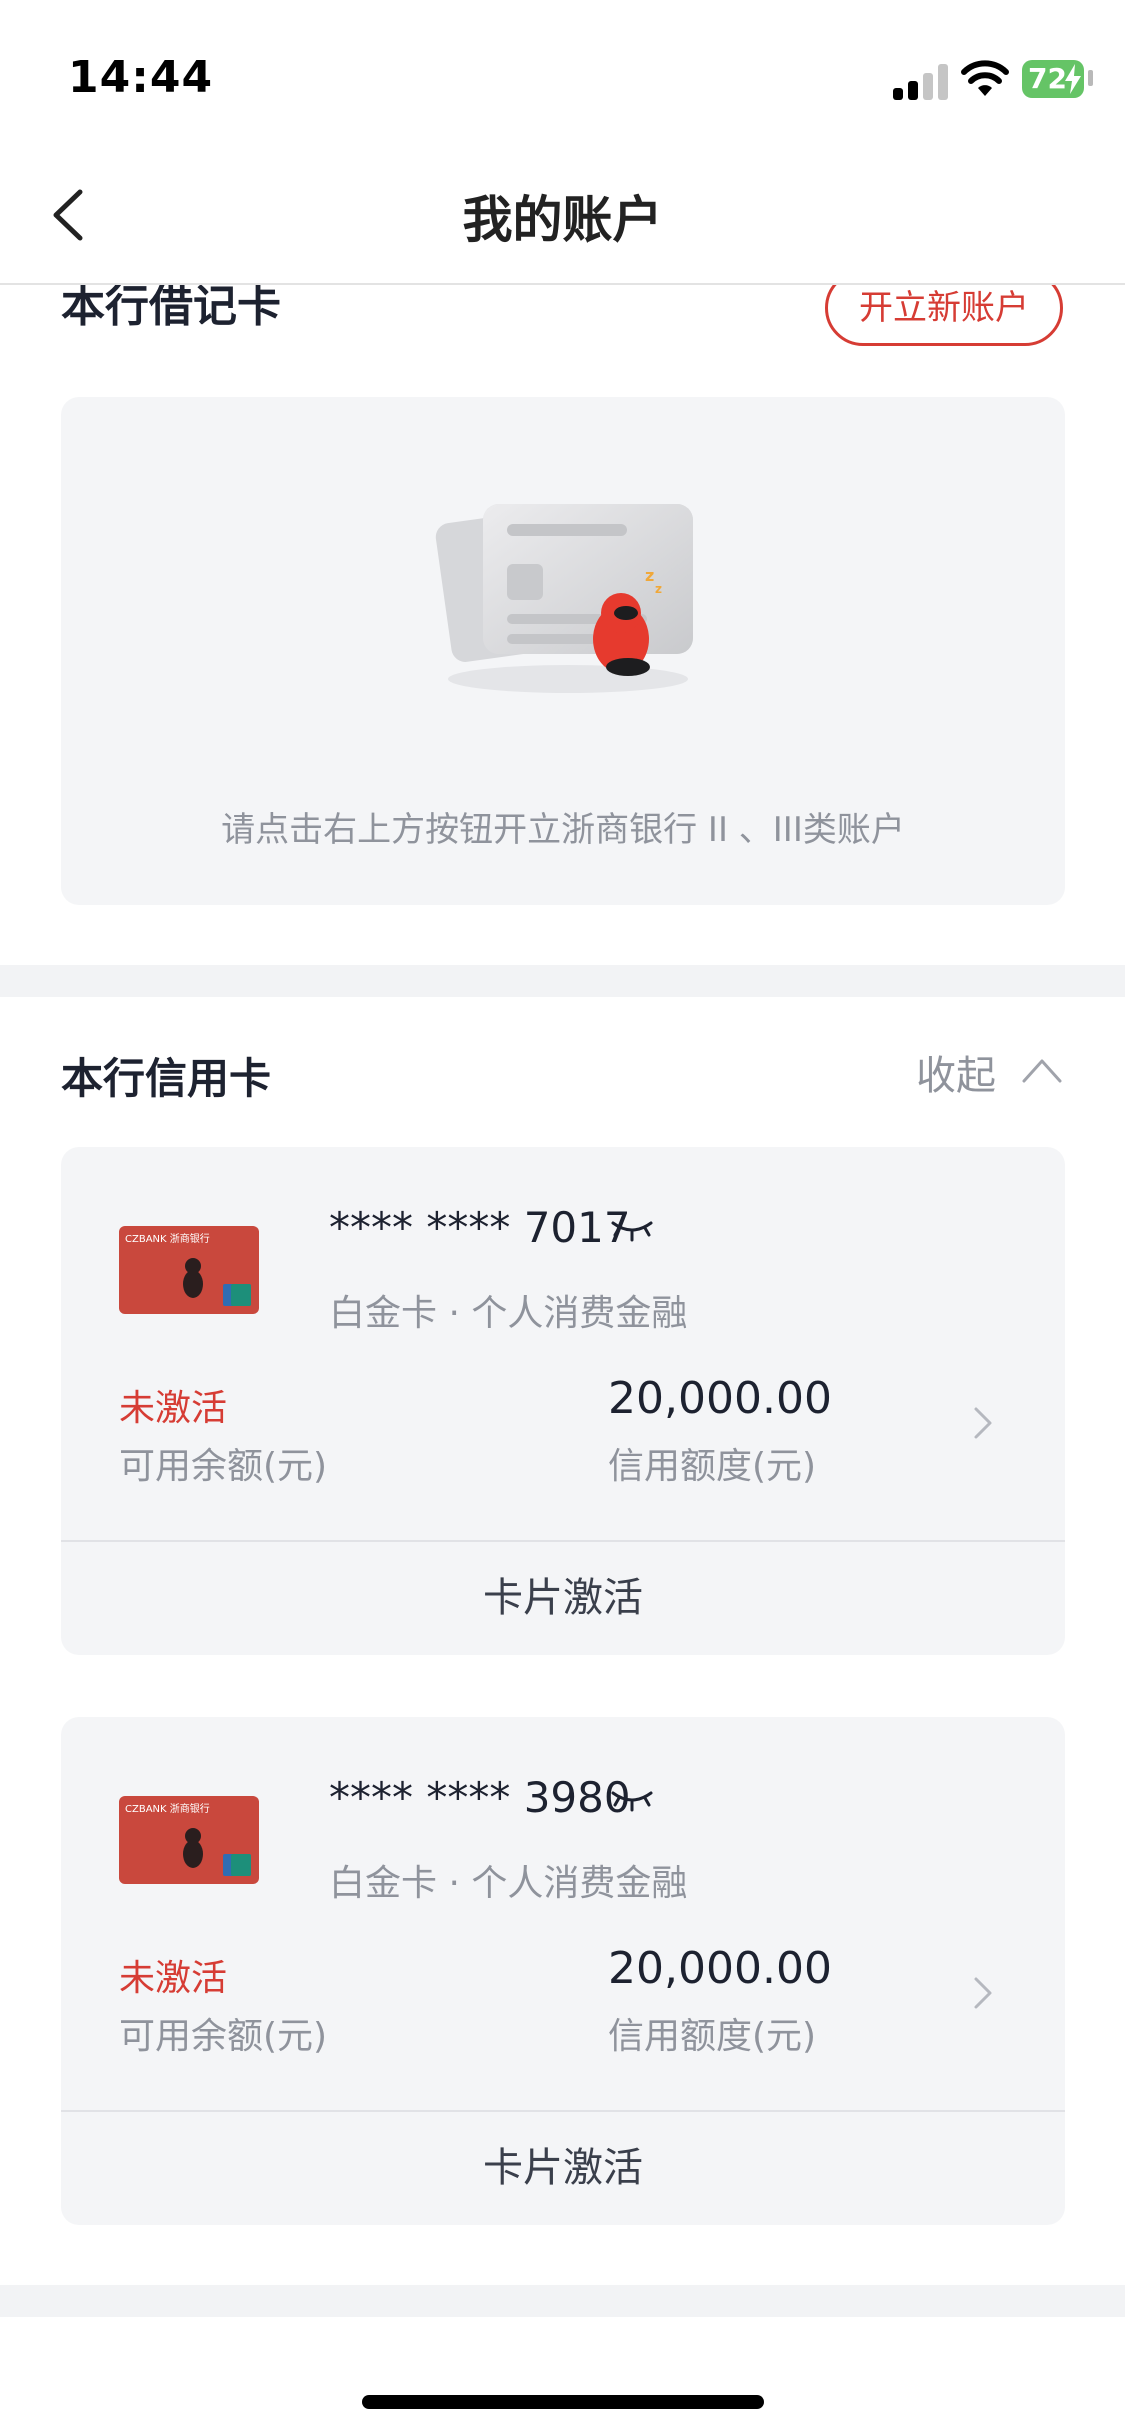 Image resolution: width=1125 pixels, height=2436 pixels. I want to click on wifi-icon, so click(985, 78).